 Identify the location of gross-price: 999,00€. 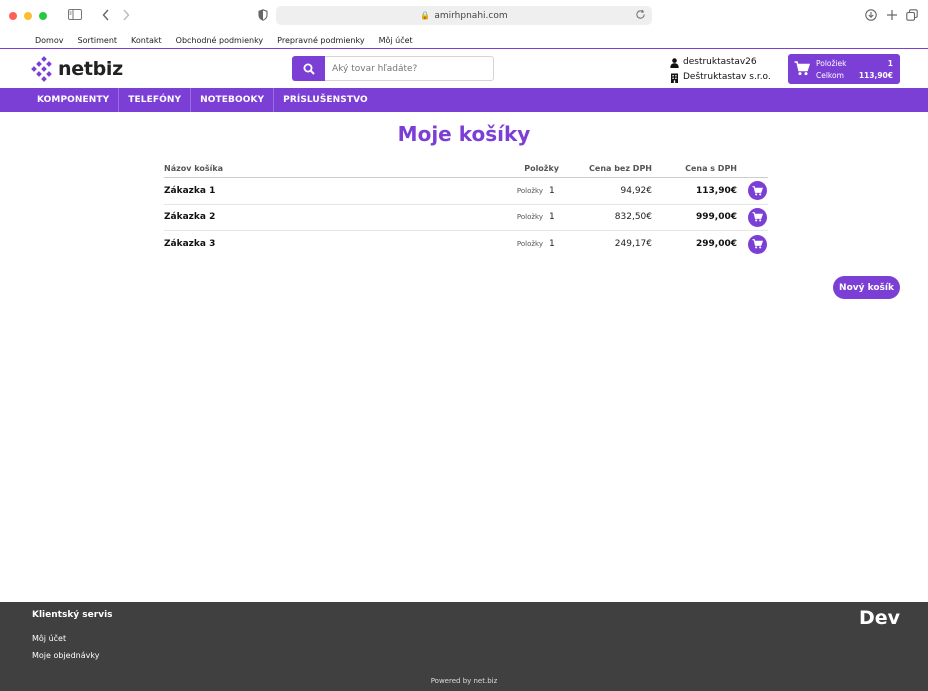
(716, 217).